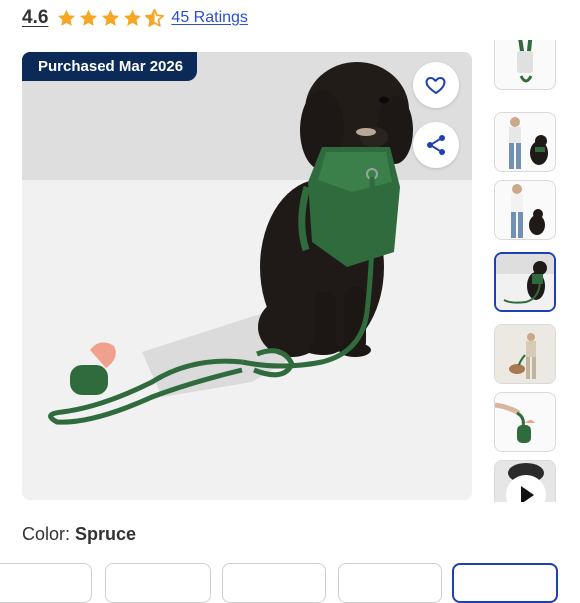 The width and height of the screenshot is (580, 603). I want to click on thumbnail-strip, so click(526, 271).